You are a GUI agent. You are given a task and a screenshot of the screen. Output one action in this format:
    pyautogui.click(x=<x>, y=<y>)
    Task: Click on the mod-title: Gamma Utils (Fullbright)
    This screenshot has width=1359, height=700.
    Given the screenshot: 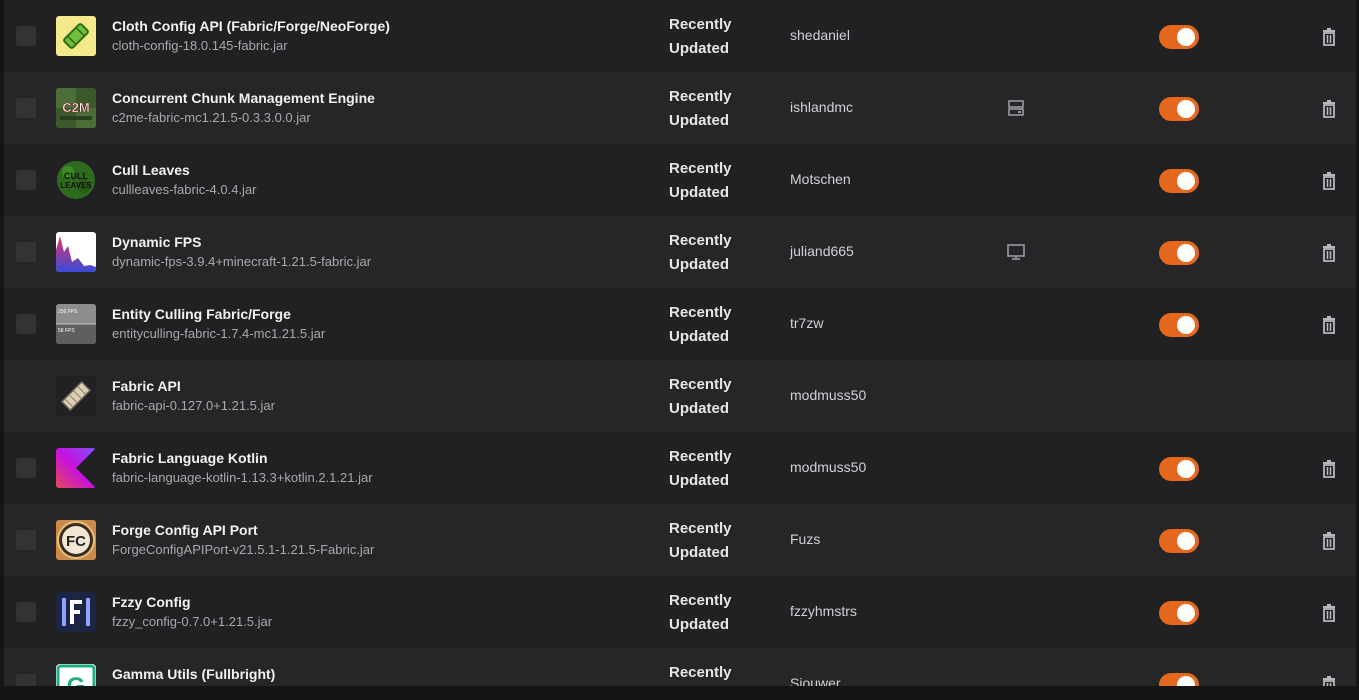 What is the action you would take?
    pyautogui.click(x=193, y=674)
    